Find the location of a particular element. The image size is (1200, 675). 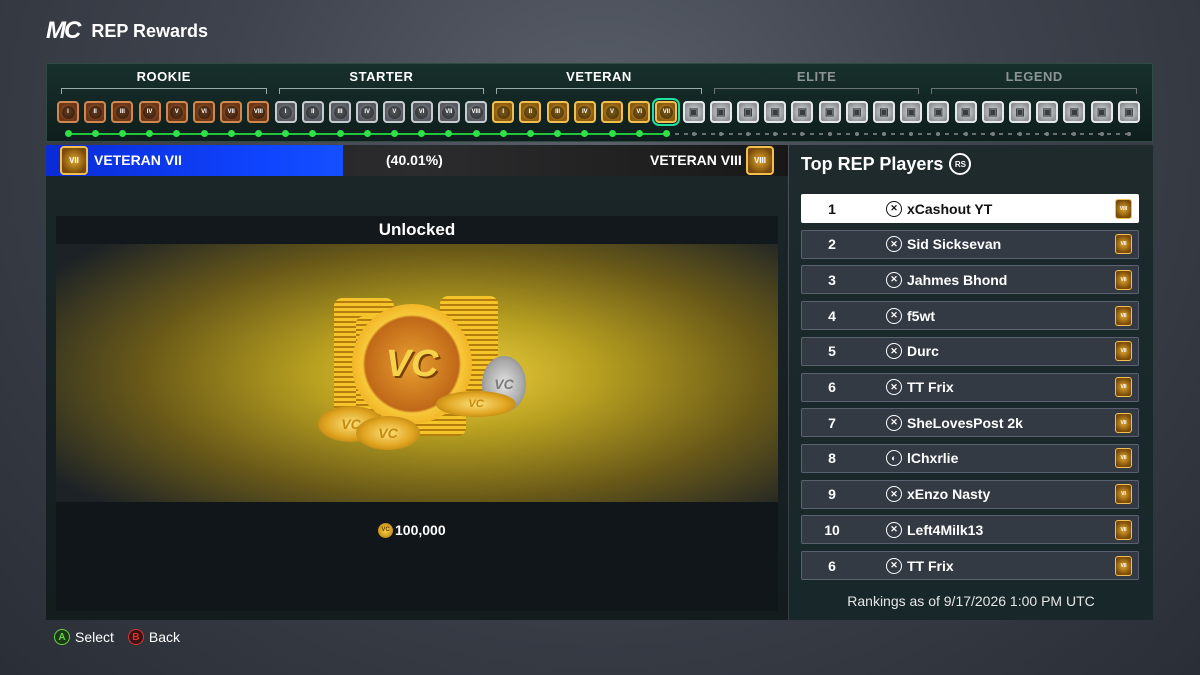

leaderboard-row: 8 ◐ lChxrlie VII is located at coordinates (970, 458).